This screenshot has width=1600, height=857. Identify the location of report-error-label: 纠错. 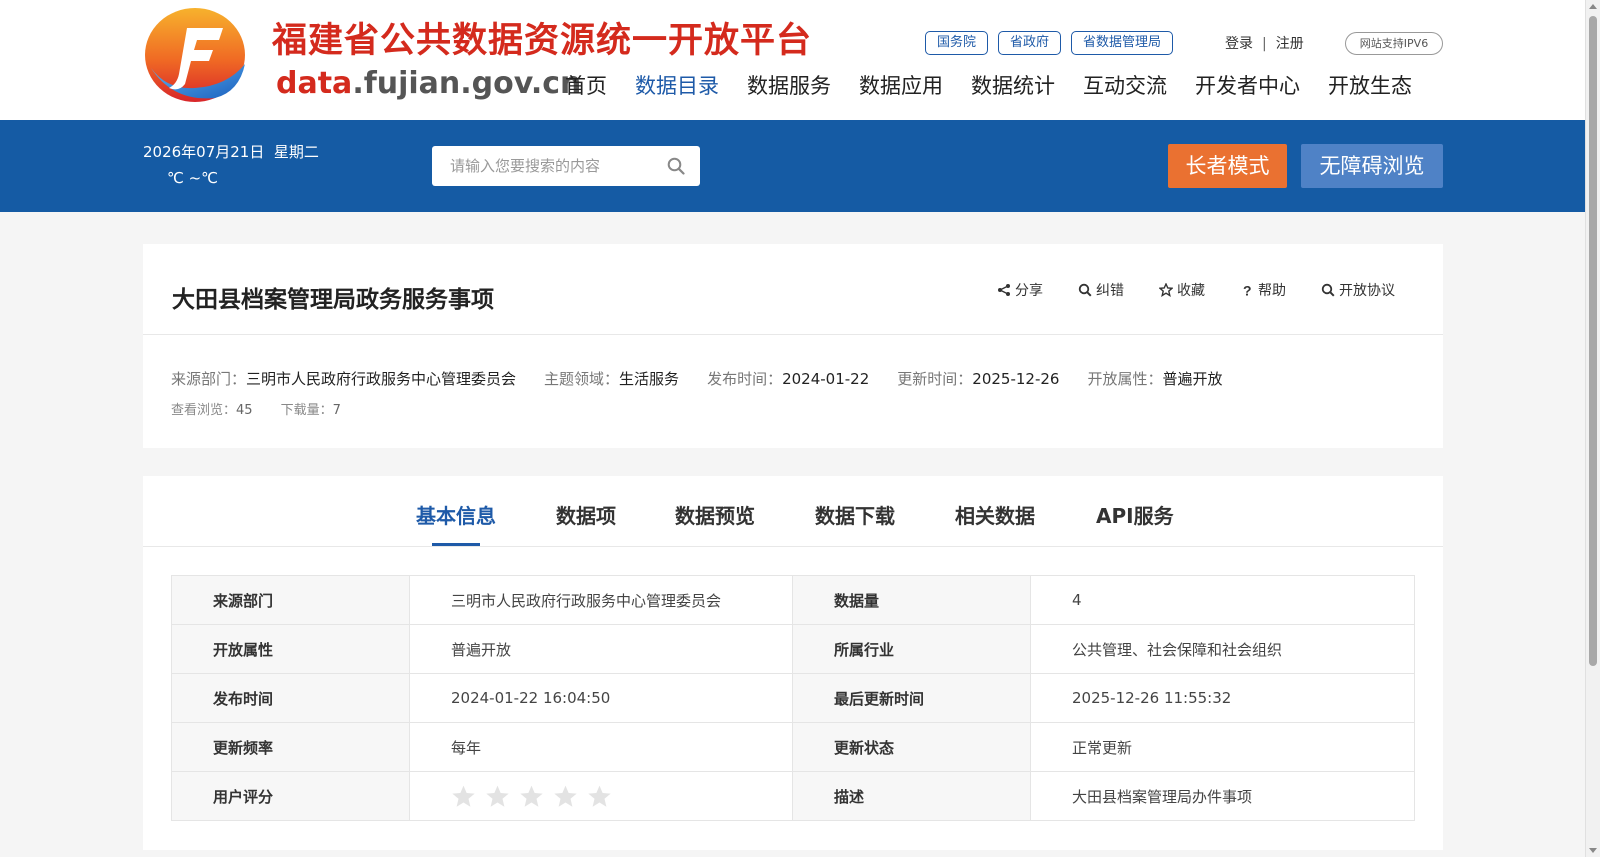
(1110, 291).